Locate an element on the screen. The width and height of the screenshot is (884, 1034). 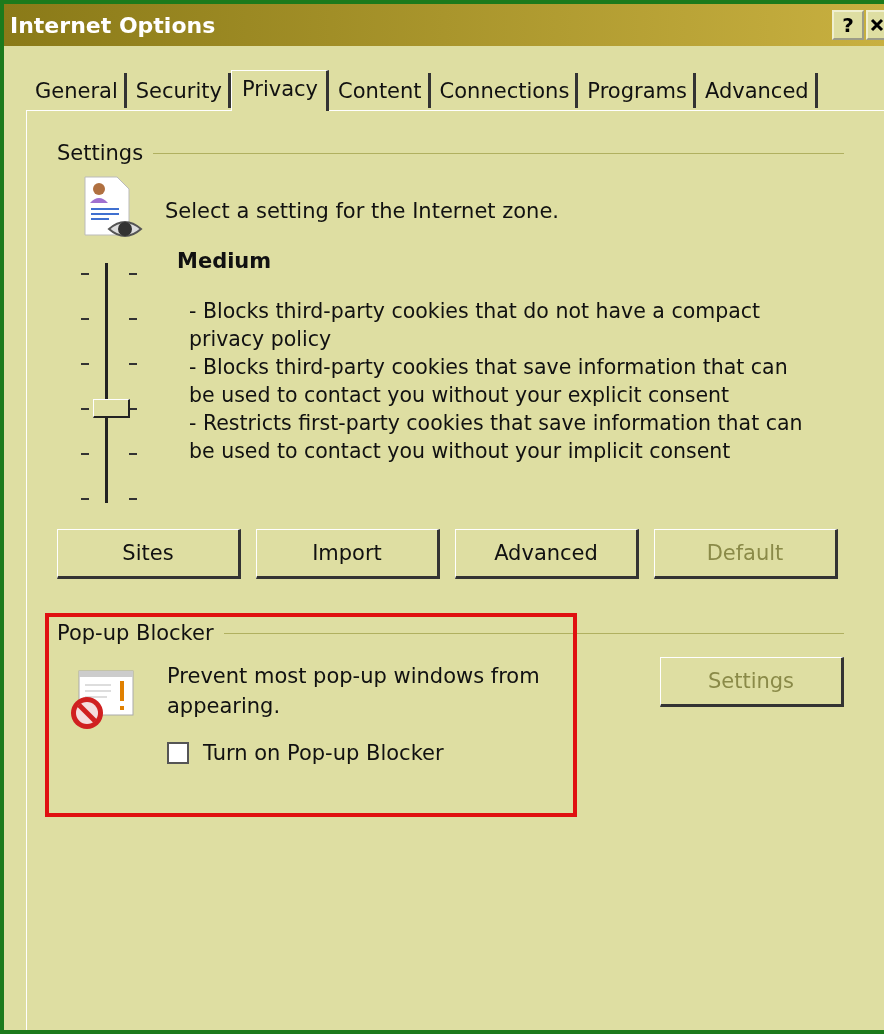
window-title: Internet Options is located at coordinates (113, 25).